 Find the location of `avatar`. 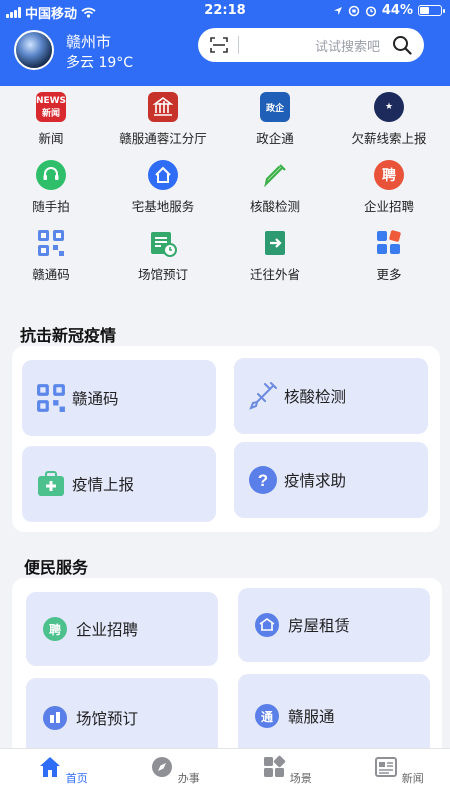

avatar is located at coordinates (34, 50).